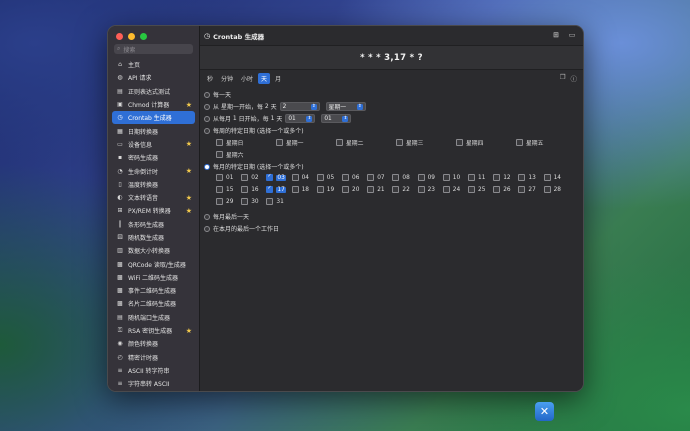 Image resolution: width=690 pixels, height=431 pixels. I want to click on radio-last-day, so click(207, 216).